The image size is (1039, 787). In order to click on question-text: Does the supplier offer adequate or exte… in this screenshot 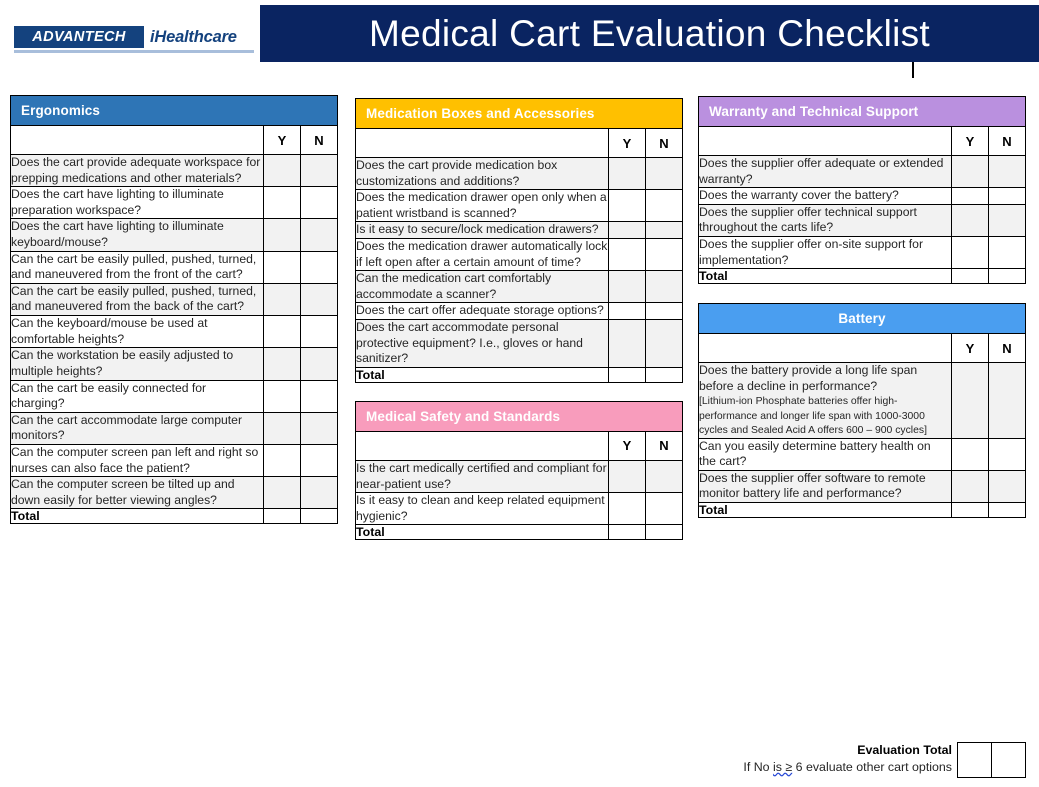, I will do `click(821, 171)`.